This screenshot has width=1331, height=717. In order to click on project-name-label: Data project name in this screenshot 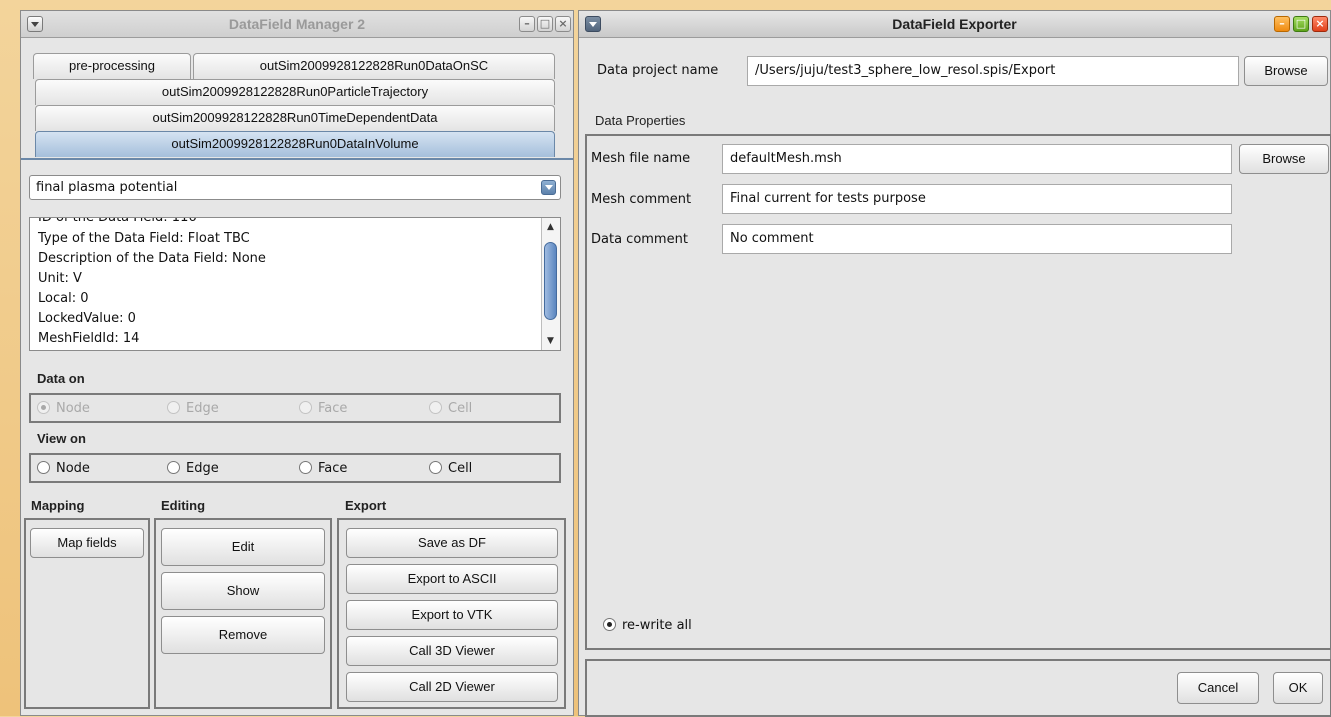, I will do `click(658, 70)`.